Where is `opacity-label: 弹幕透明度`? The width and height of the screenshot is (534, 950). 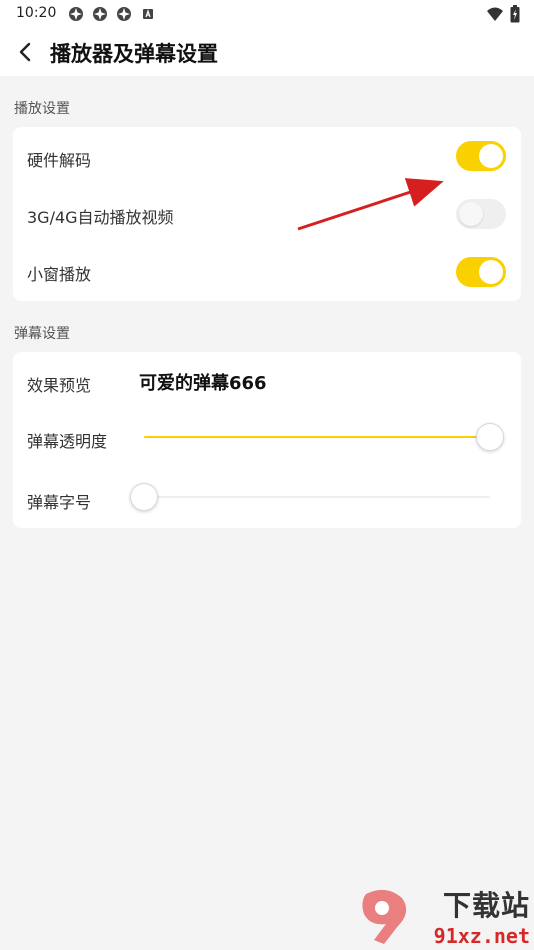
opacity-label: 弹幕透明度 is located at coordinates (67, 441).